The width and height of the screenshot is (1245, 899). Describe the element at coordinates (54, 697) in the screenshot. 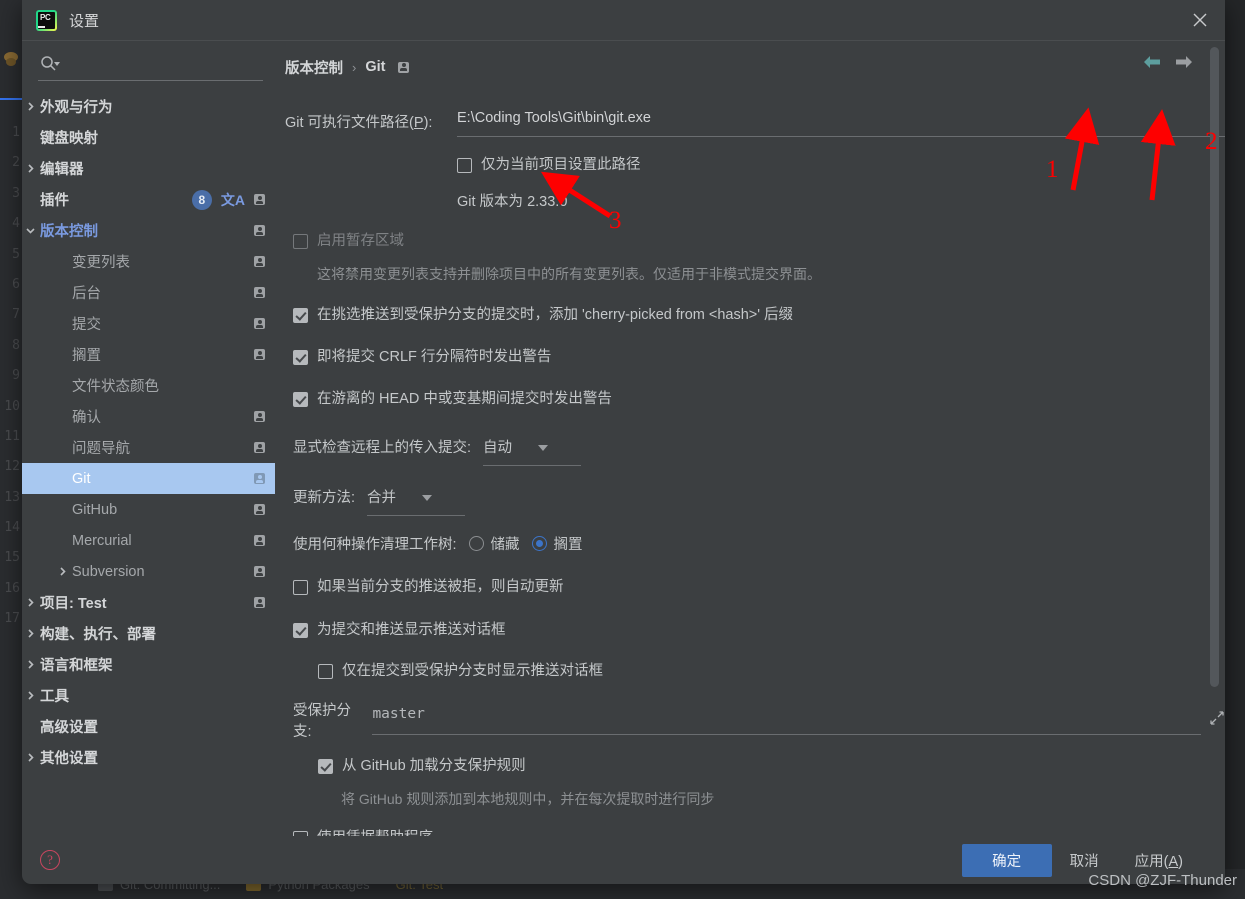

I see `sidebar-item-label: 工具` at that location.